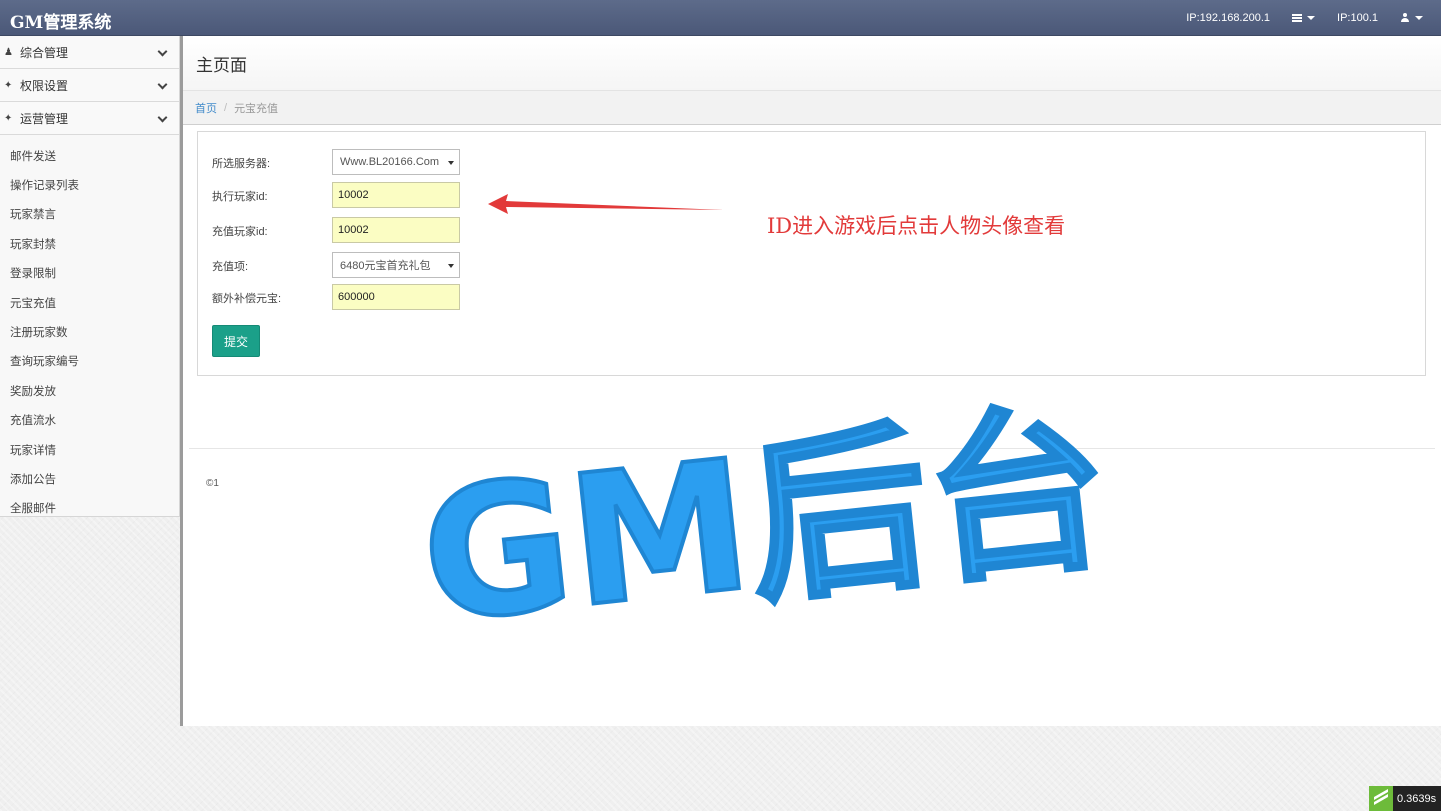 This screenshot has width=1441, height=811. I want to click on menu-dropdown-button, so click(1304, 18).